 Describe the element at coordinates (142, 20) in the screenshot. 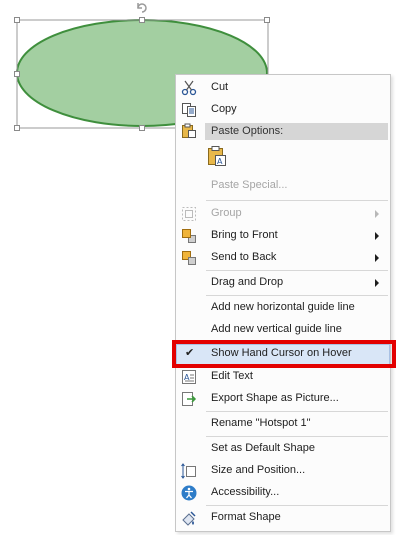

I see `selection-handle-top` at that location.